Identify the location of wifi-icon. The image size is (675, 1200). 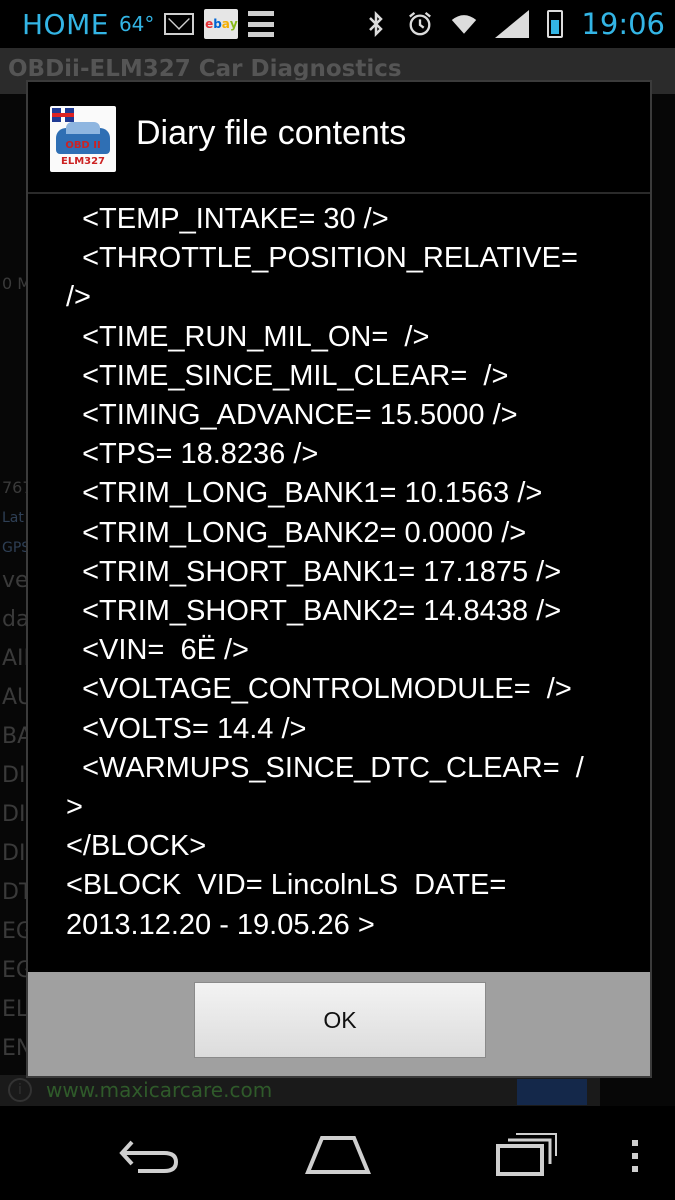
(464, 24).